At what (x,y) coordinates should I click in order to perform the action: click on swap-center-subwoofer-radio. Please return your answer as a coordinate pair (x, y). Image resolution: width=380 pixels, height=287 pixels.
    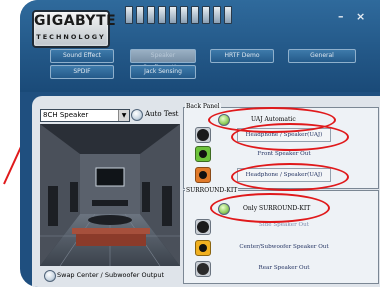
    Looking at the image, I should click on (50, 276).